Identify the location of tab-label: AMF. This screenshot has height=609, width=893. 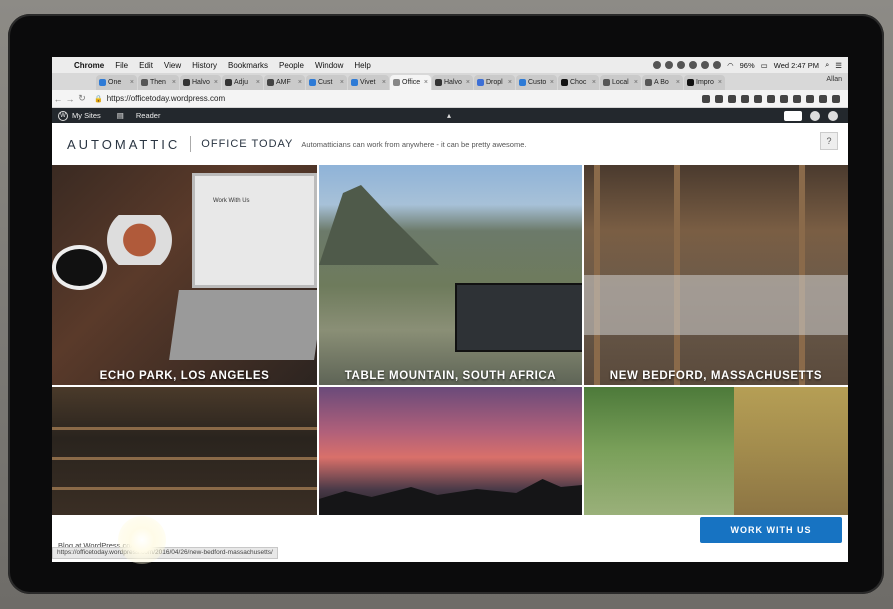
(283, 82).